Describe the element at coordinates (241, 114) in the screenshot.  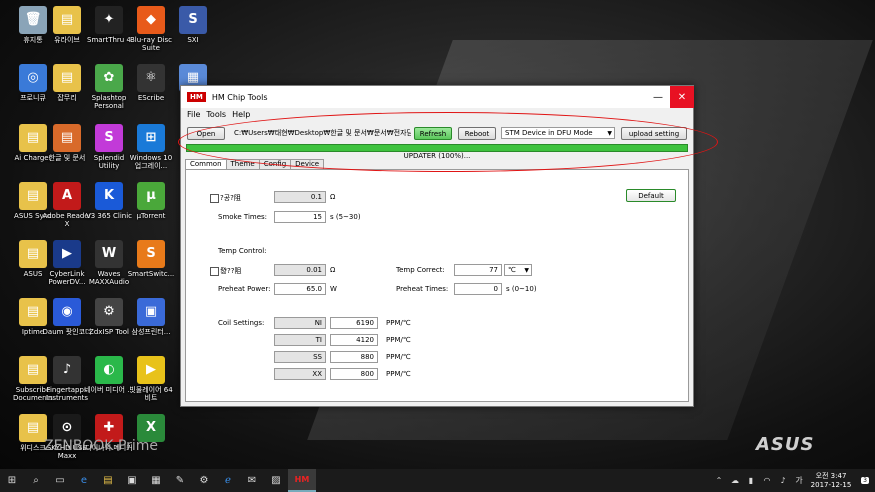
I see `menu-help: Help` at that location.